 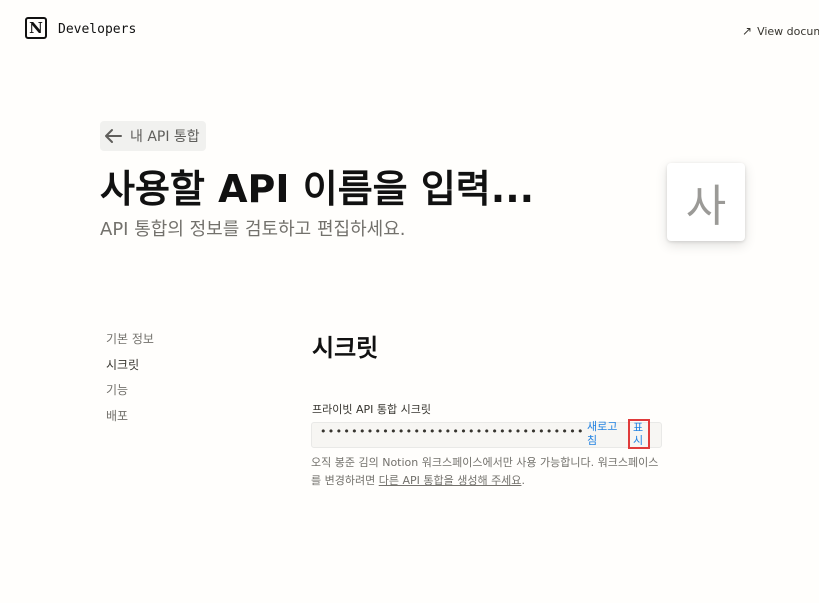 I want to click on show-label-line2: 시, so click(x=638, y=440).